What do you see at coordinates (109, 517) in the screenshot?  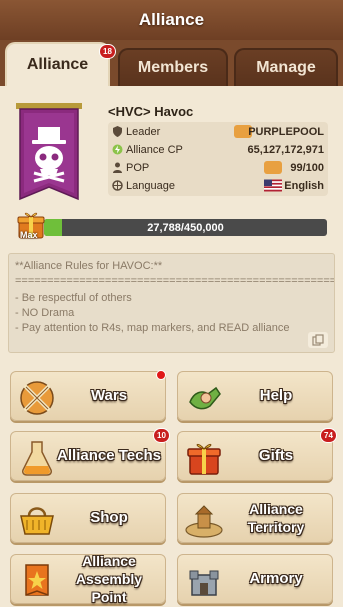 I see `shop-label: Shop` at bounding box center [109, 517].